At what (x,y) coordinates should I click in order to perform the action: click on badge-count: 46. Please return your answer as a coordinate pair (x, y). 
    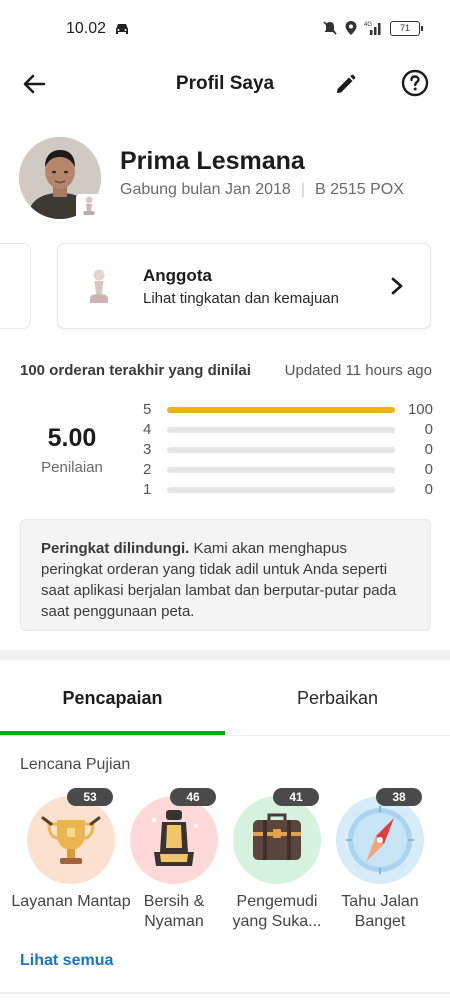
    Looking at the image, I should click on (193, 797).